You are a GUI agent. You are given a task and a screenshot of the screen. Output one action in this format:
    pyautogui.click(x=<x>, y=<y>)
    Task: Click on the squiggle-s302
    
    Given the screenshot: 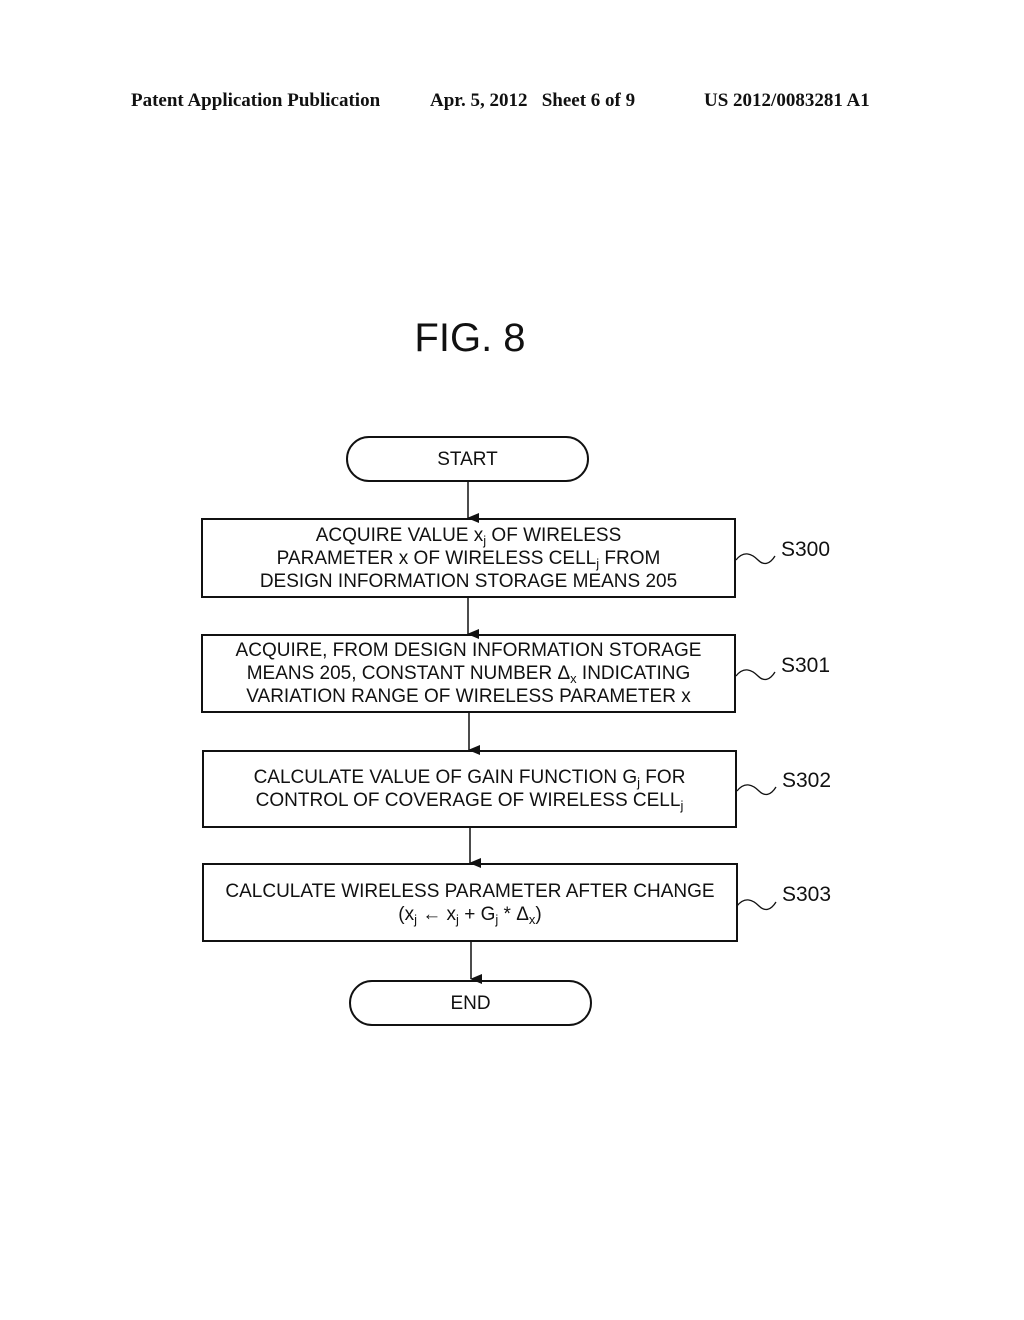 What is the action you would take?
    pyautogui.click(x=756, y=790)
    